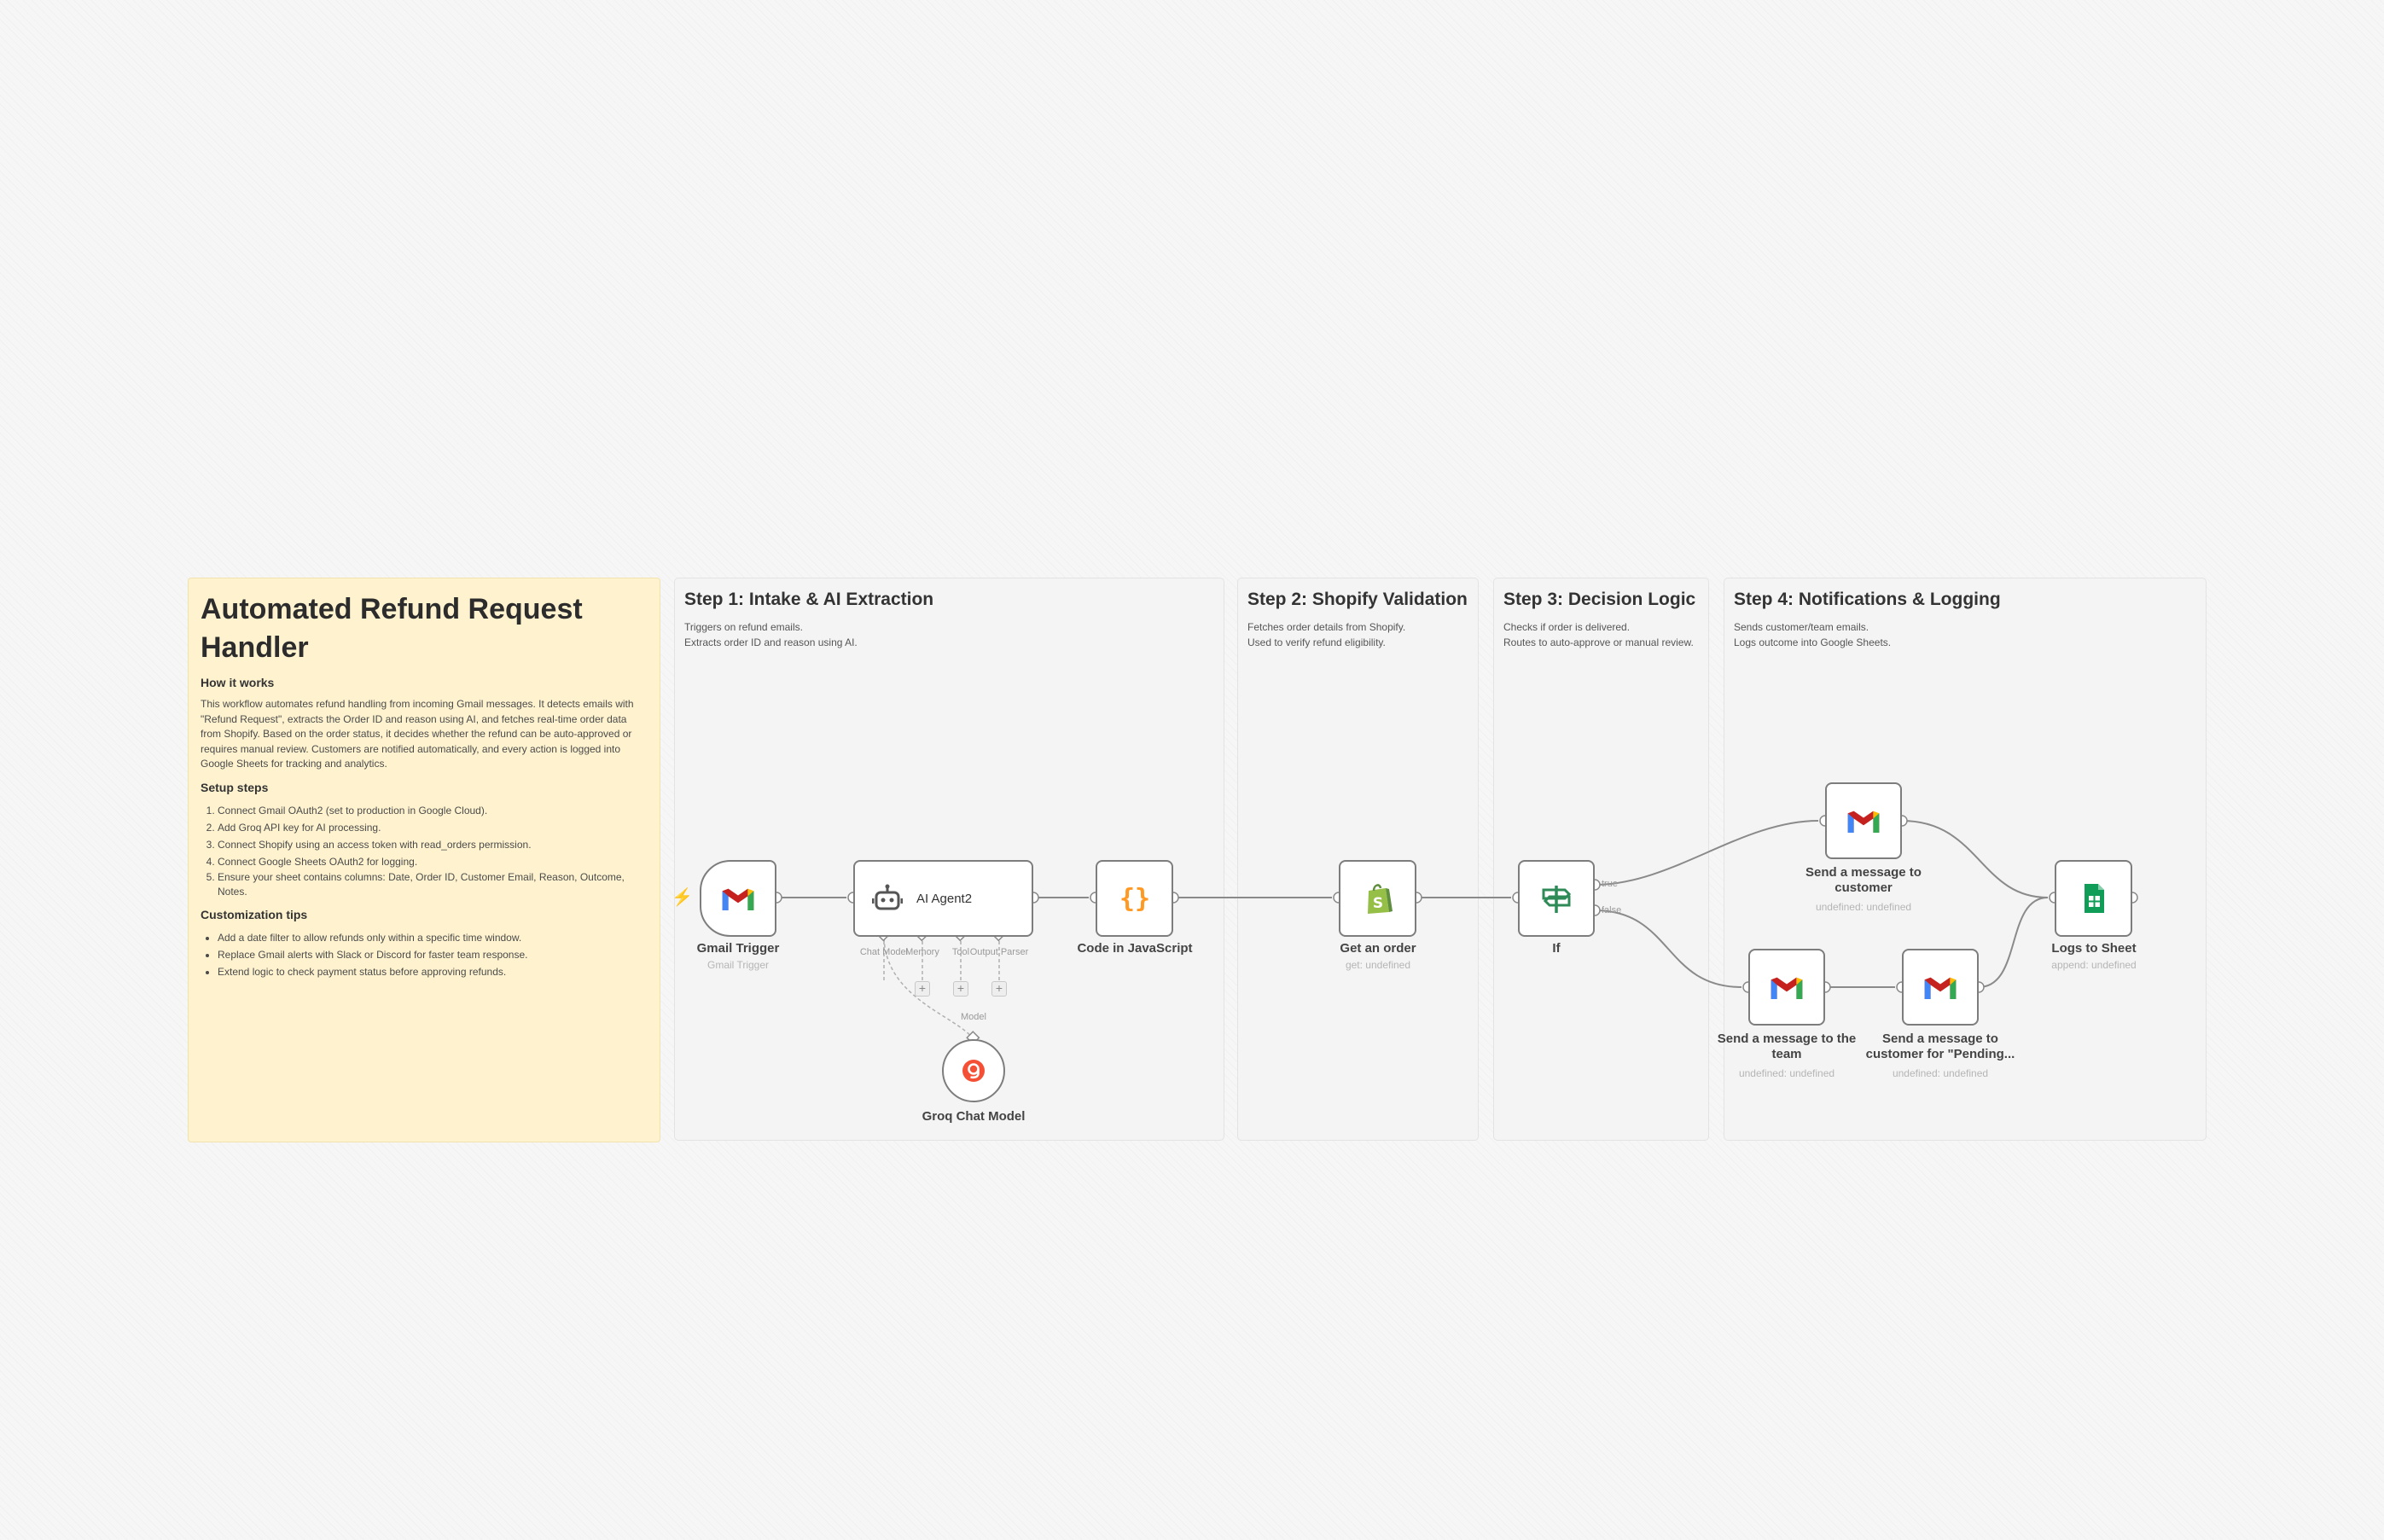 Image resolution: width=2384 pixels, height=1540 pixels. What do you see at coordinates (922, 952) in the screenshot?
I see `port-label-memory: Memory` at bounding box center [922, 952].